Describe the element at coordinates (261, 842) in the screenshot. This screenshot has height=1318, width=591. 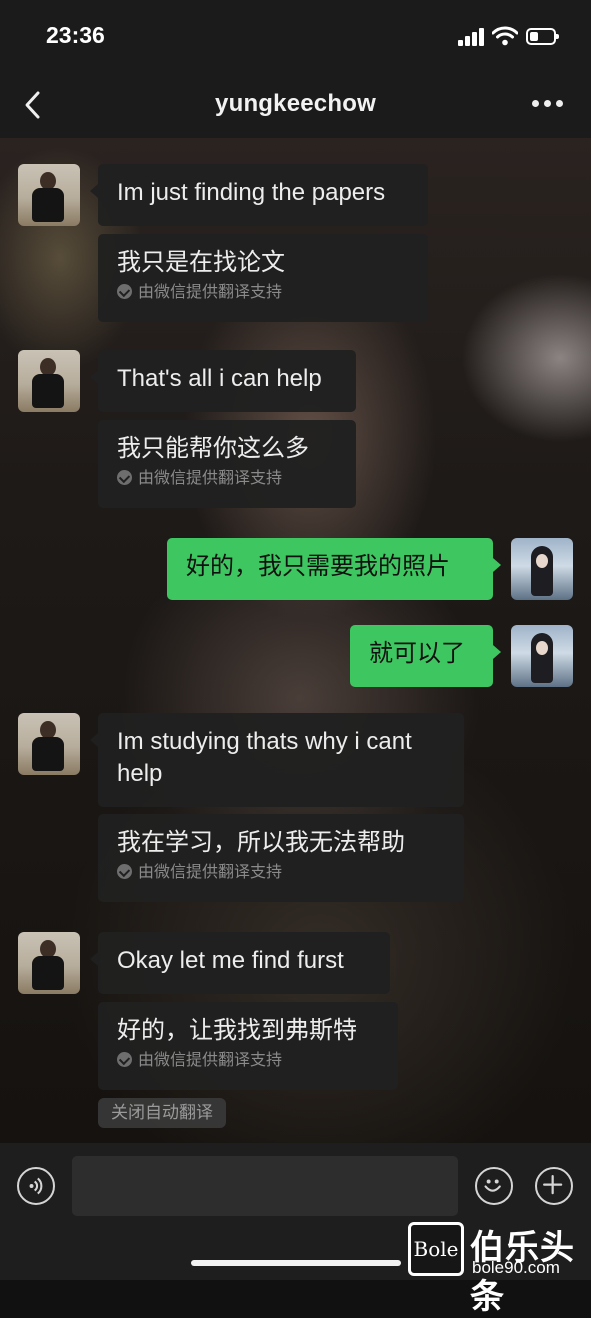
I see `translation-text: 我在学习，所以我无法帮助` at that location.